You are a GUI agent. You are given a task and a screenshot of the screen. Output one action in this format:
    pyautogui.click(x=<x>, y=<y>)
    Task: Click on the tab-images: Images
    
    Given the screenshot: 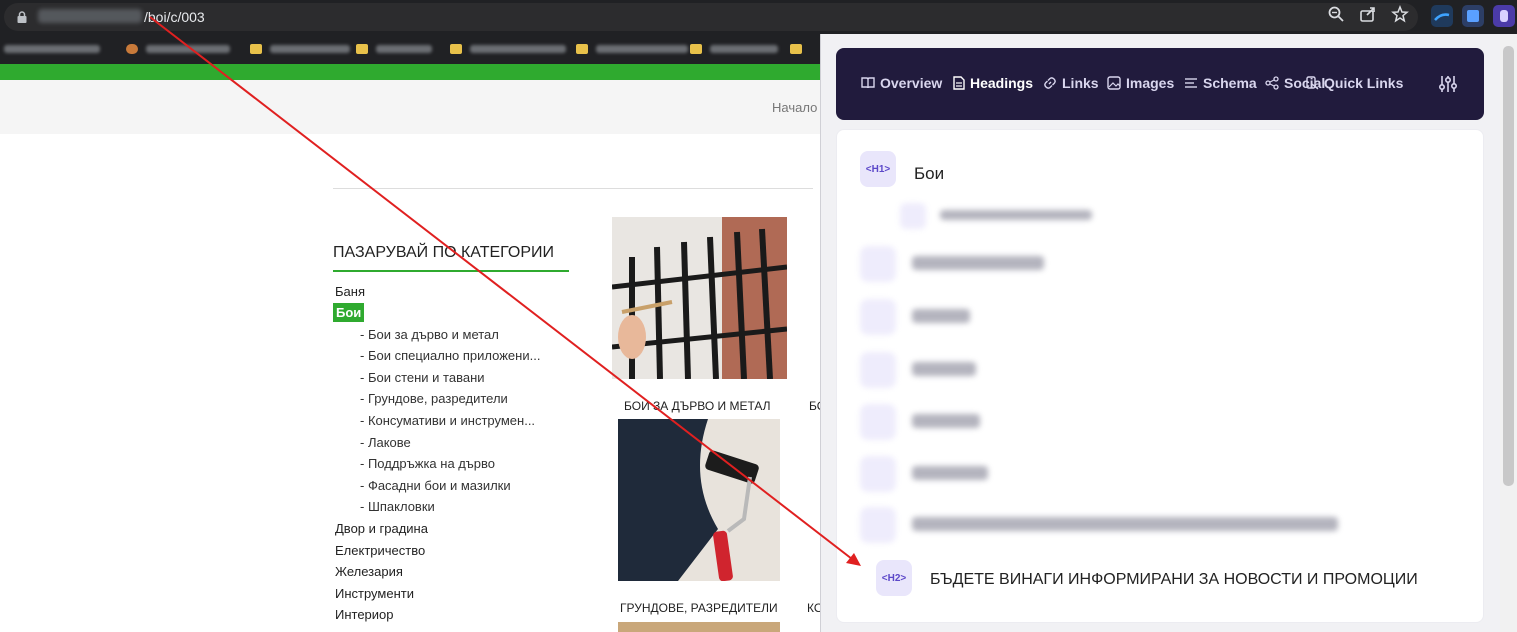 What is the action you would take?
    pyautogui.click(x=1140, y=83)
    